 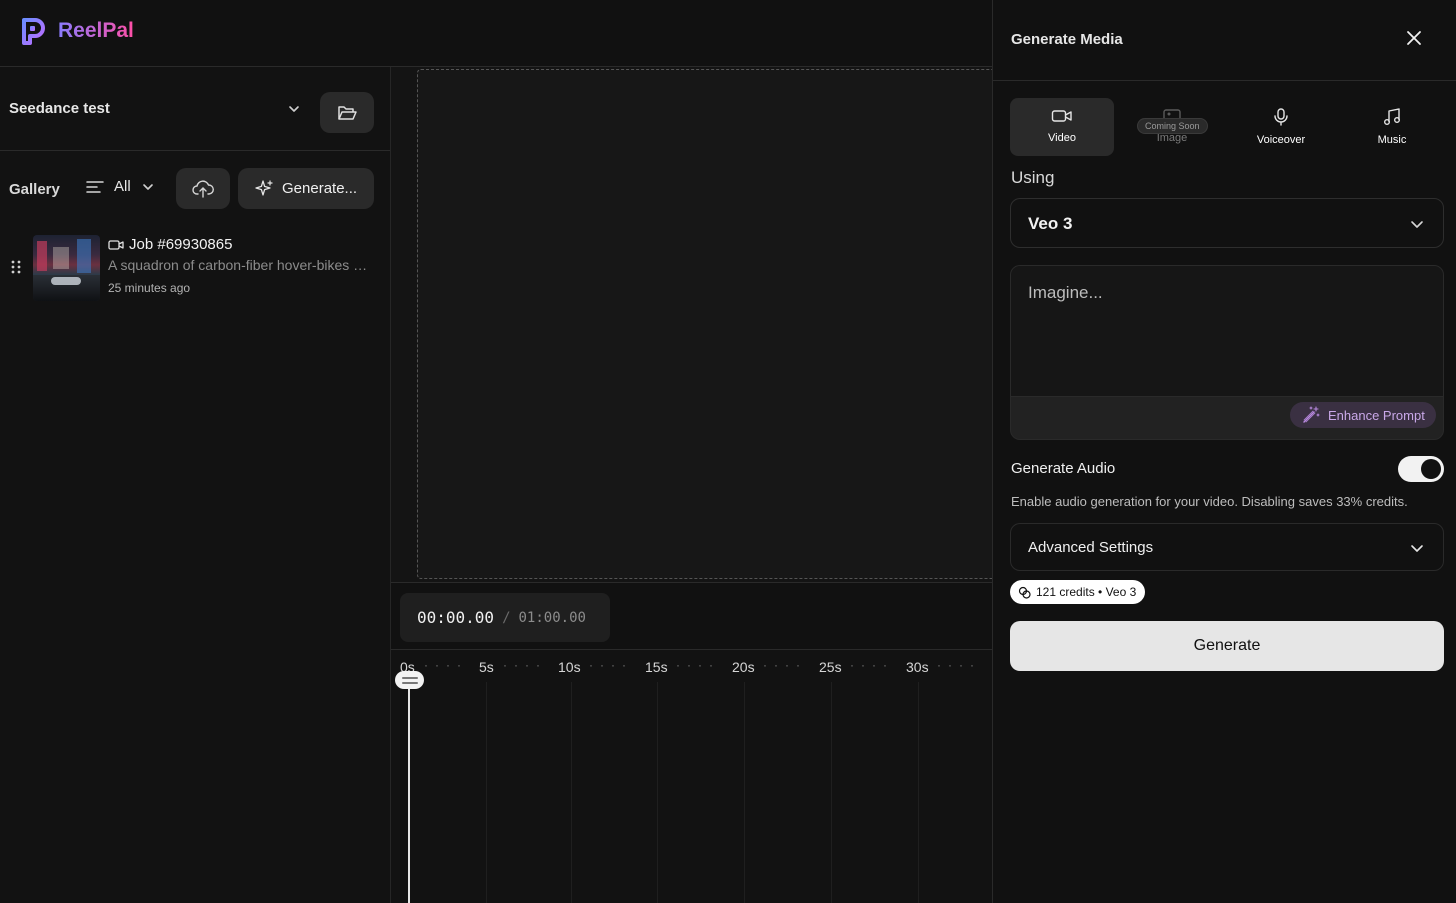 What do you see at coordinates (830, 667) in the screenshot?
I see `timeline-tick: 25s` at bounding box center [830, 667].